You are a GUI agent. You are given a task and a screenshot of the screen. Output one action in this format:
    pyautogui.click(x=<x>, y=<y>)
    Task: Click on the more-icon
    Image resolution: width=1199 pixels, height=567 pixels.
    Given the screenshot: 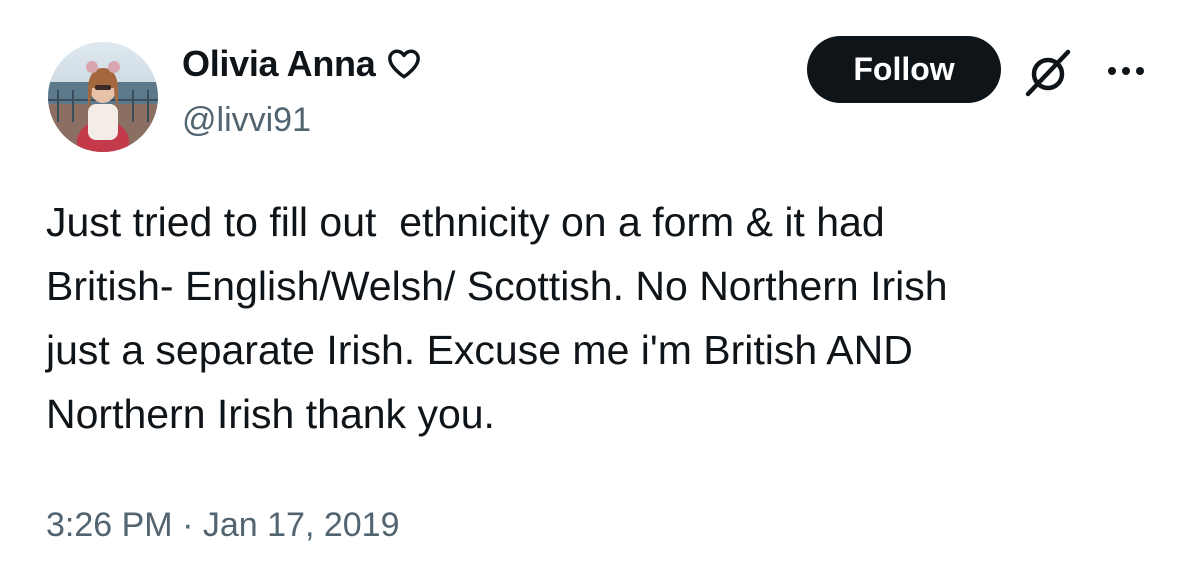 What is the action you would take?
    pyautogui.click(x=1126, y=71)
    